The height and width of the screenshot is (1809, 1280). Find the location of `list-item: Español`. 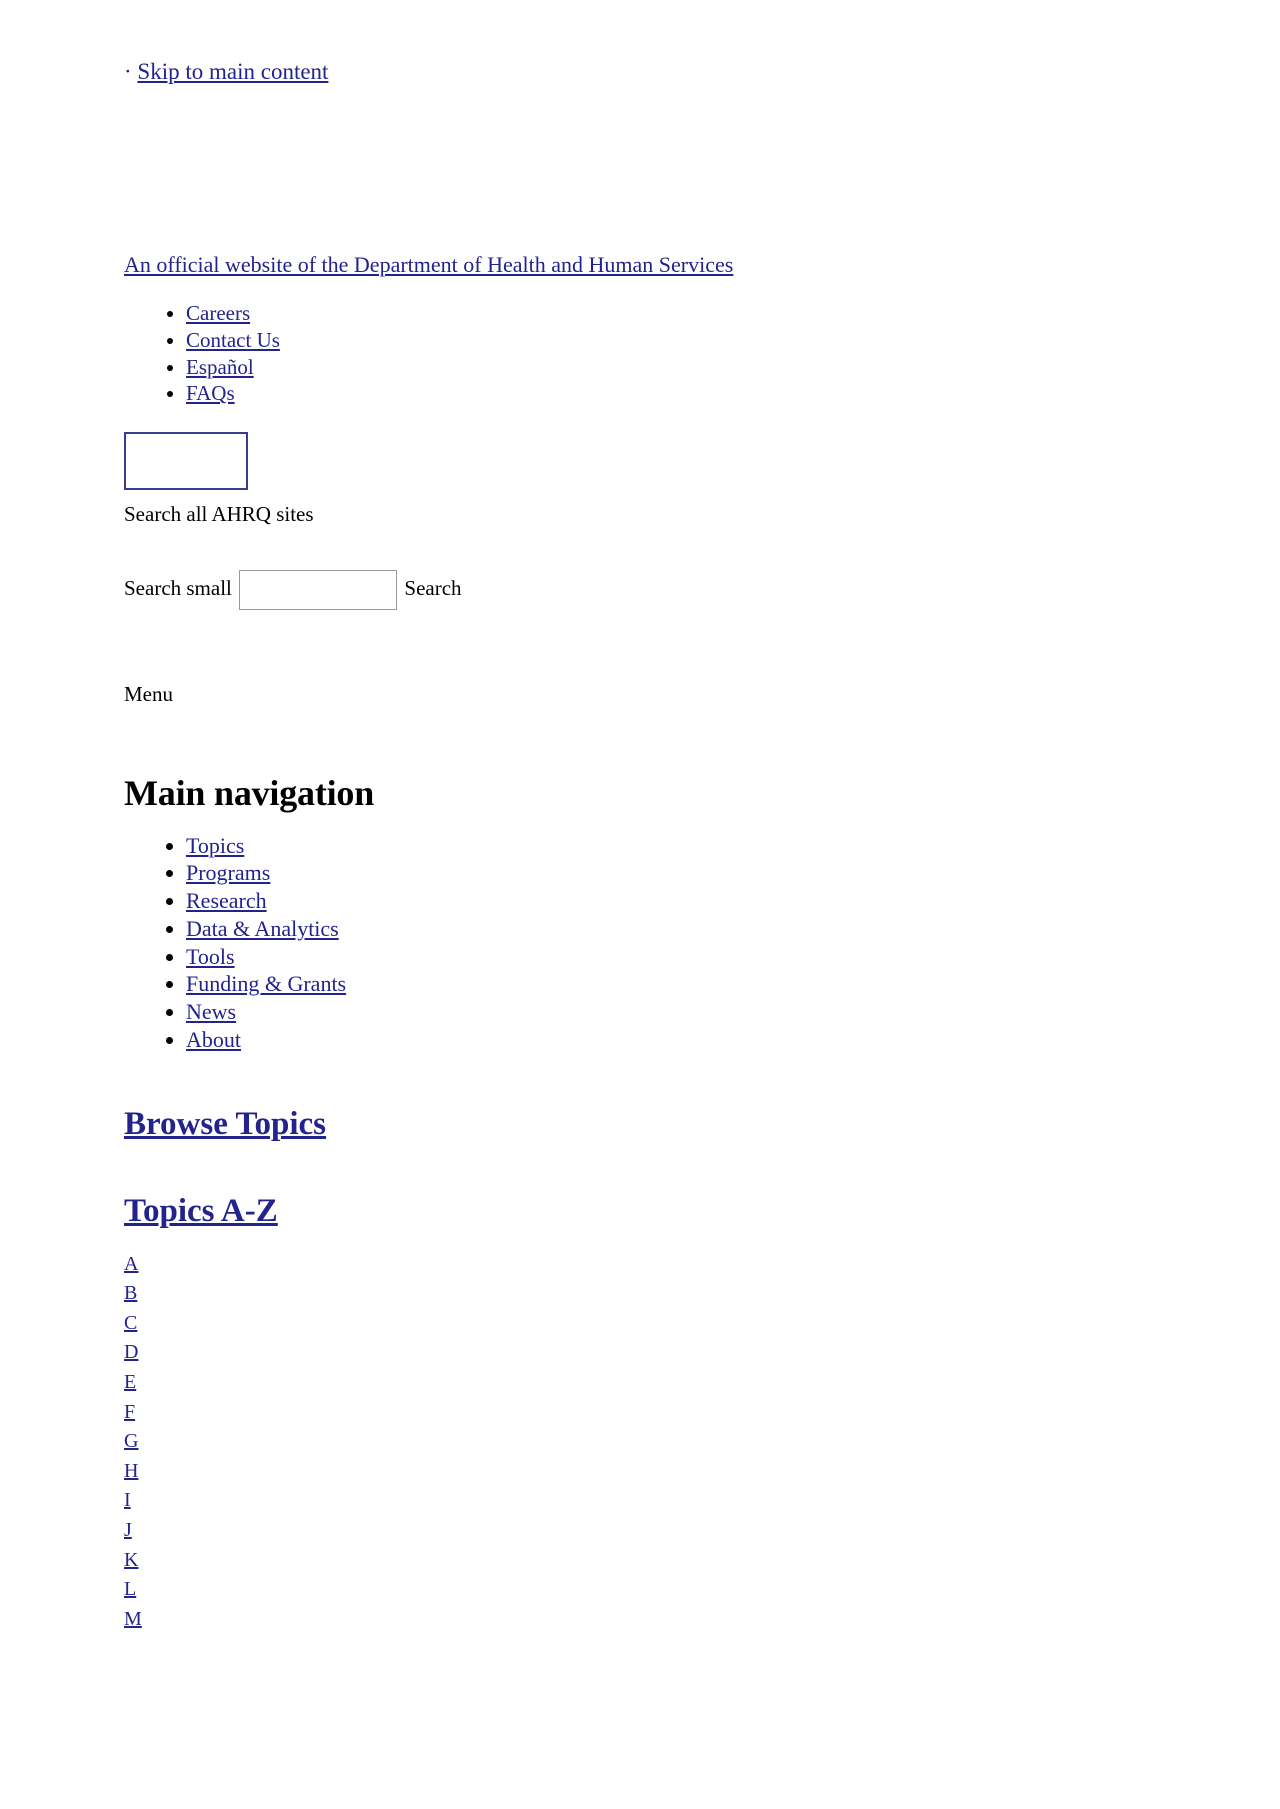

list-item: Español is located at coordinates (733, 367).